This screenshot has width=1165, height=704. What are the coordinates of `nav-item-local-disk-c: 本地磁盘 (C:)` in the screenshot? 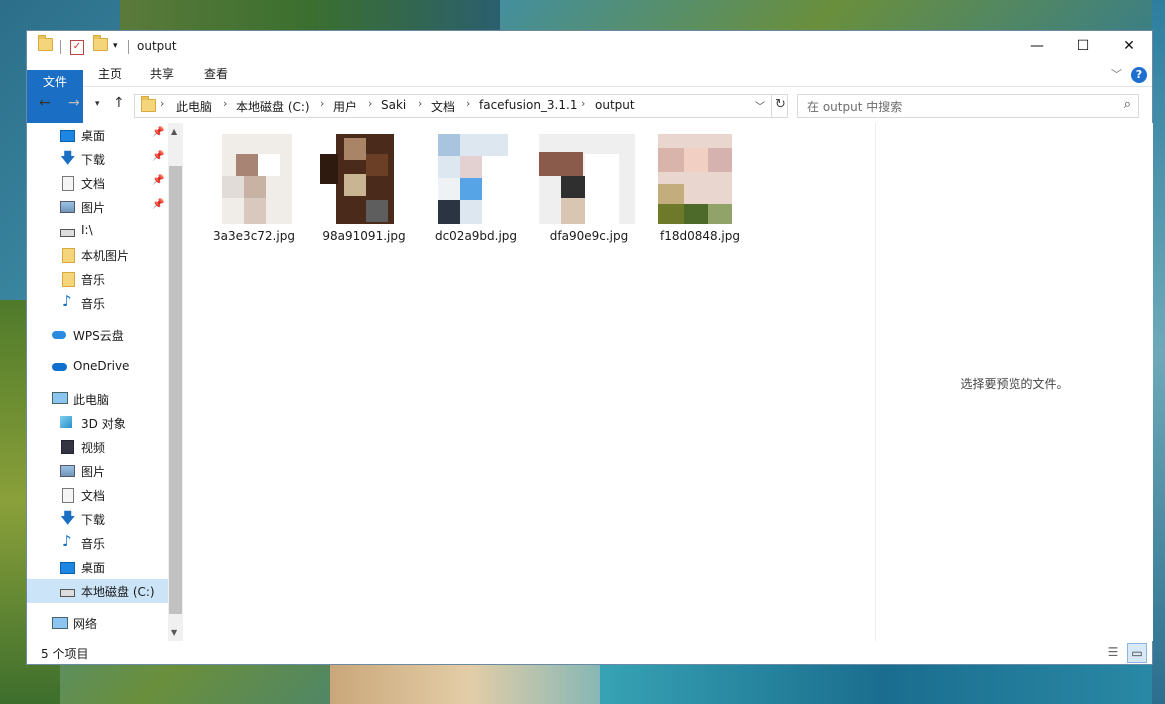 It's located at (97, 591).